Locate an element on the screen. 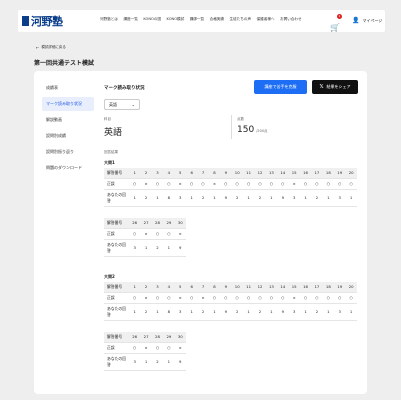 The width and height of the screenshot is (401, 400). cart-badge: 1 is located at coordinates (339, 16).